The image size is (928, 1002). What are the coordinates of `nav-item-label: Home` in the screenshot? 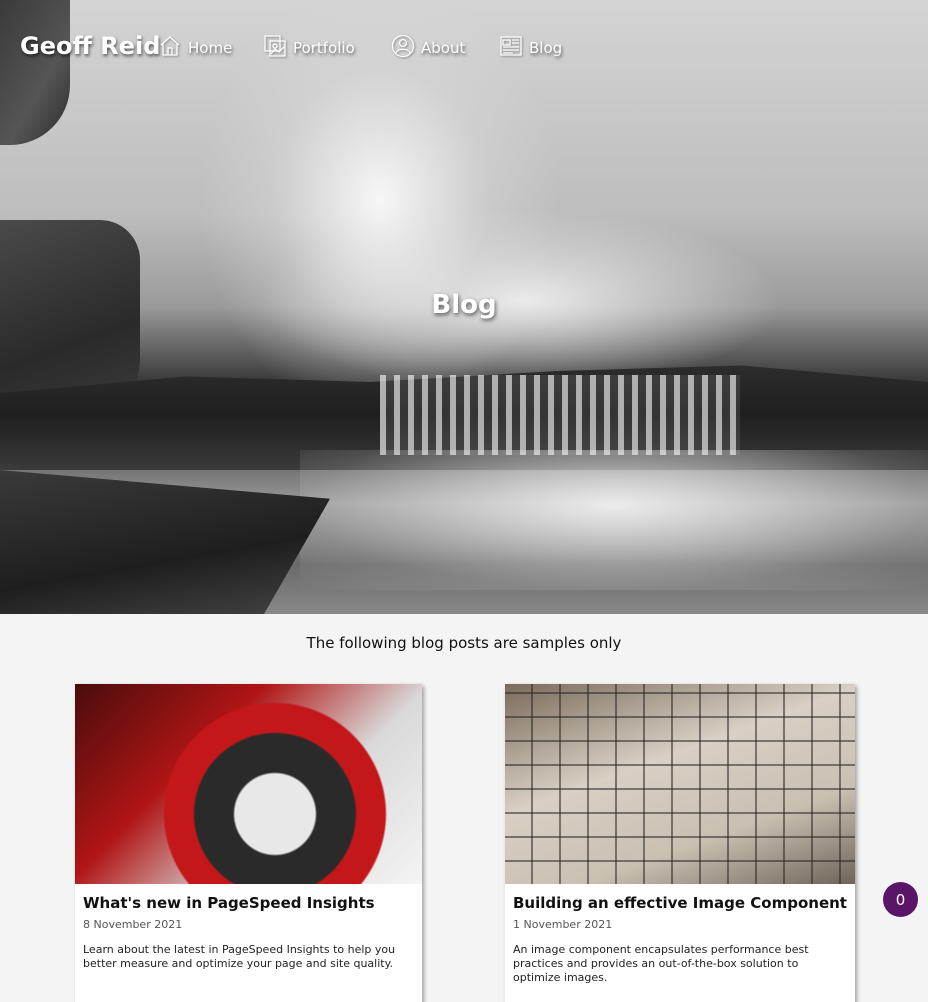 It's located at (210, 48).